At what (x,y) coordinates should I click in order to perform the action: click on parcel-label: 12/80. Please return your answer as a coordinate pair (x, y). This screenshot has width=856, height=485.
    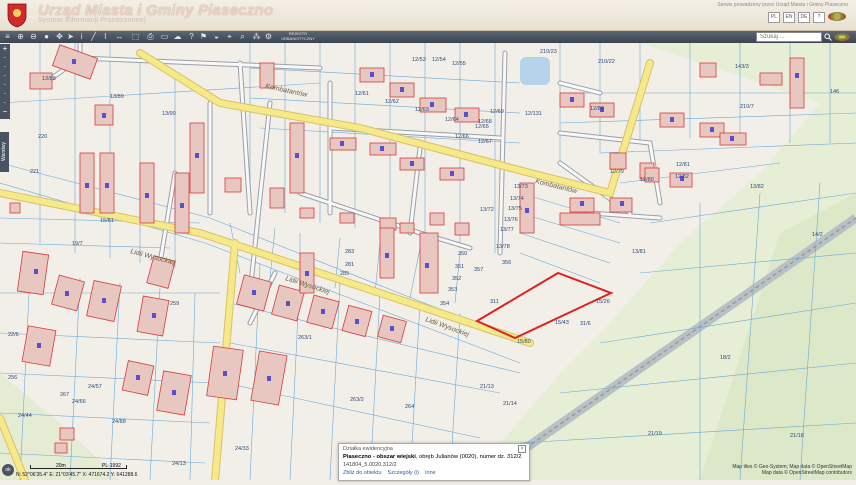
    Looking at the image, I should click on (647, 180).